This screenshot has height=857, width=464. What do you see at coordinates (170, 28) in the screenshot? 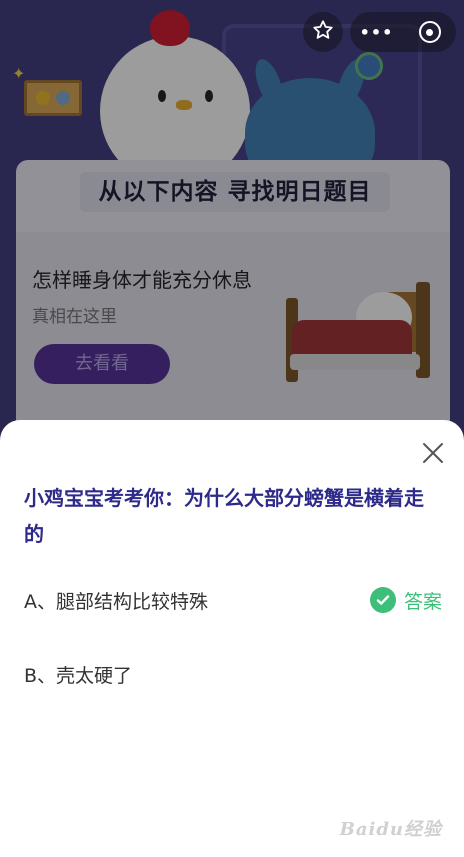
I see `chick-comb` at bounding box center [170, 28].